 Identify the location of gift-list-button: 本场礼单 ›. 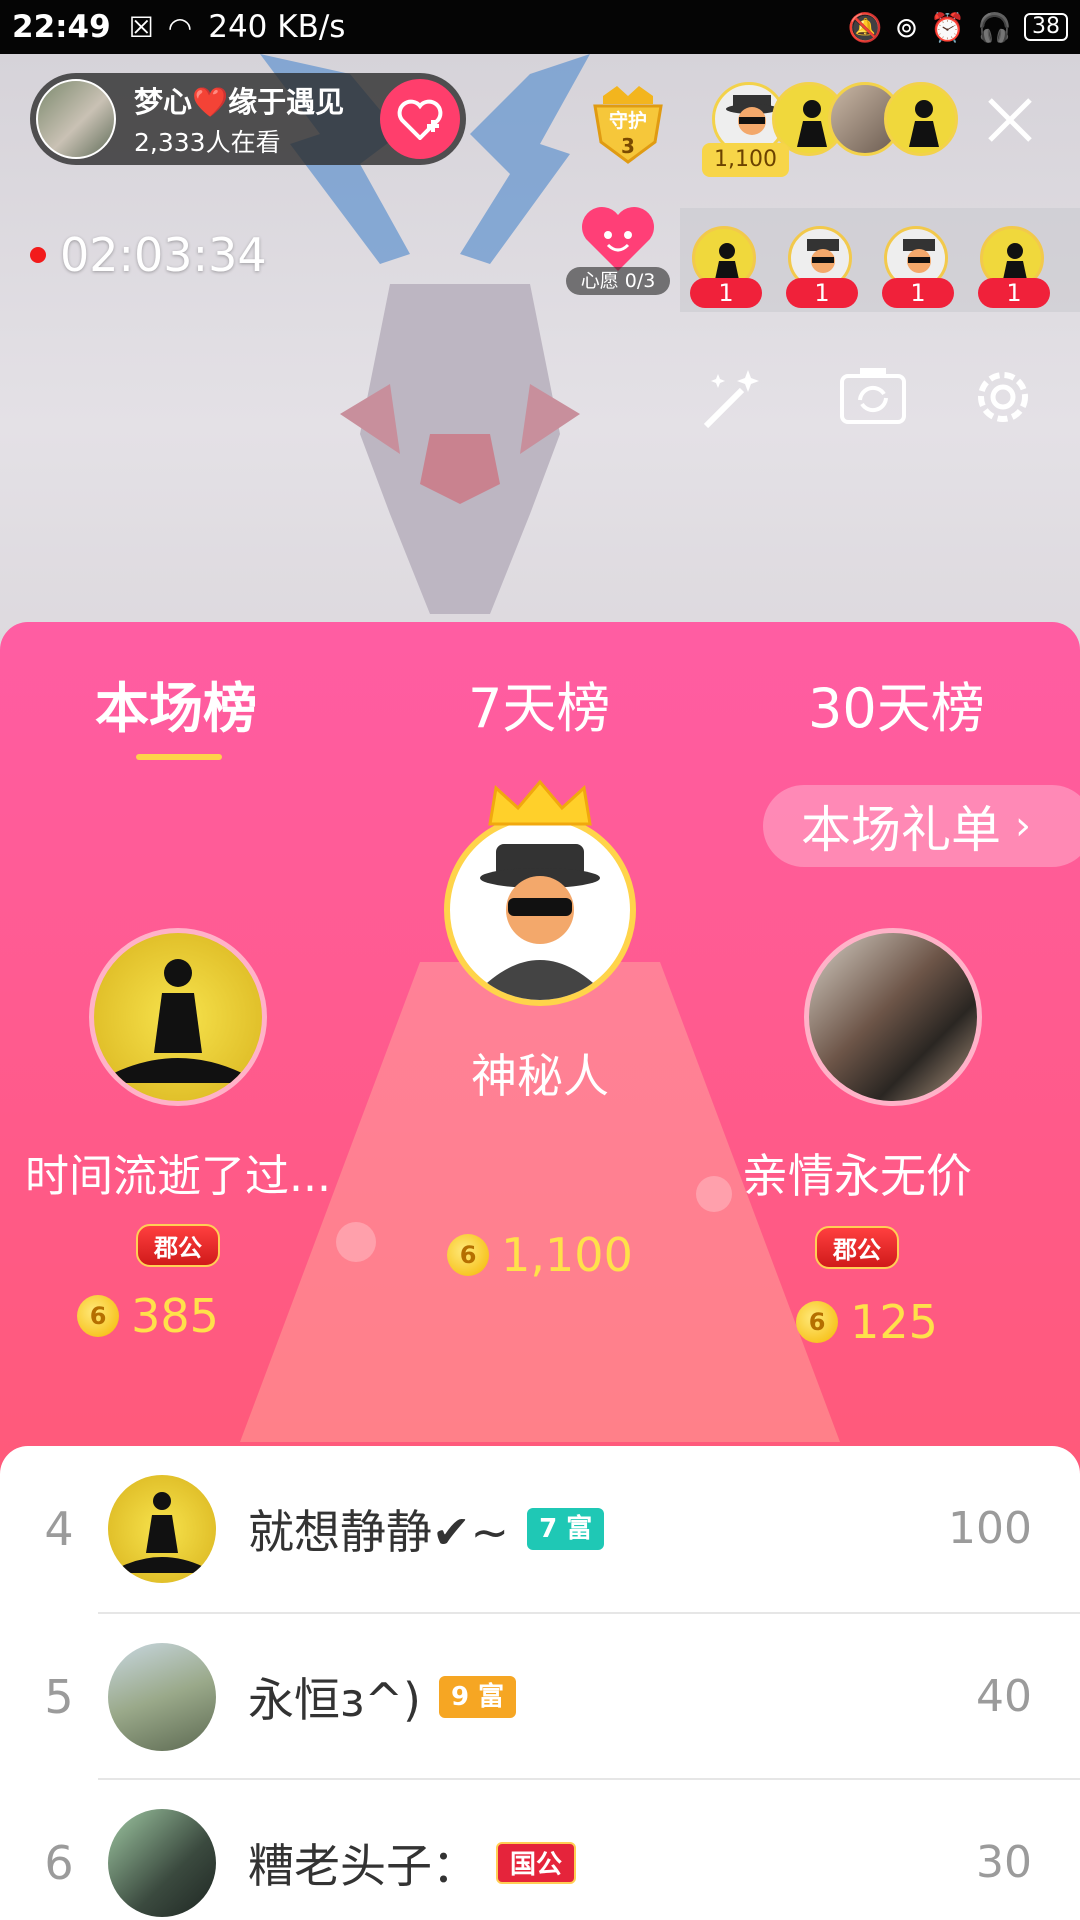
(921, 826).